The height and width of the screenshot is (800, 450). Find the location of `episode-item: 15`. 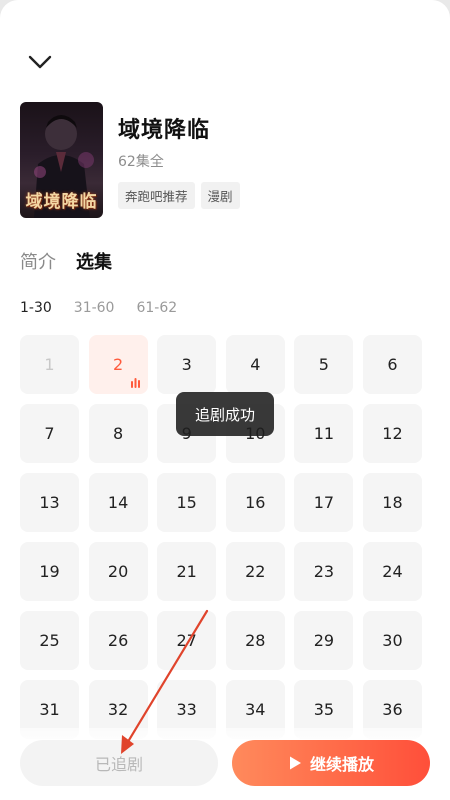

episode-item: 15 is located at coordinates (187, 502).